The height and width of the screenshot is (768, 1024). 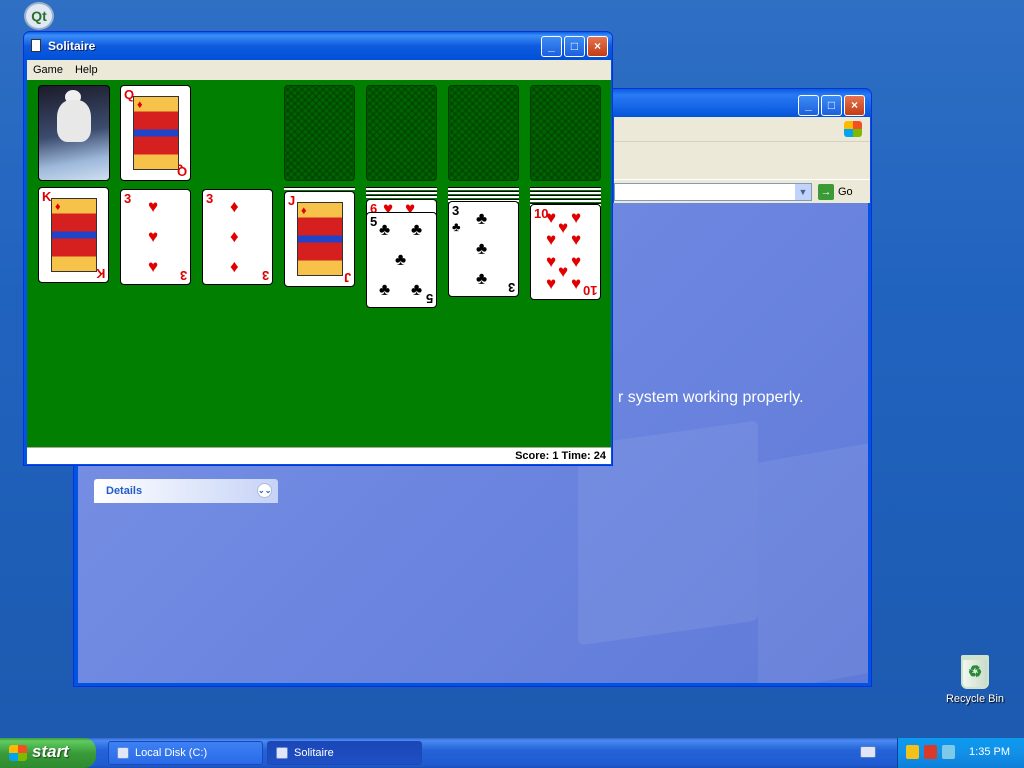 I want to click on stock-pile, so click(x=74, y=133).